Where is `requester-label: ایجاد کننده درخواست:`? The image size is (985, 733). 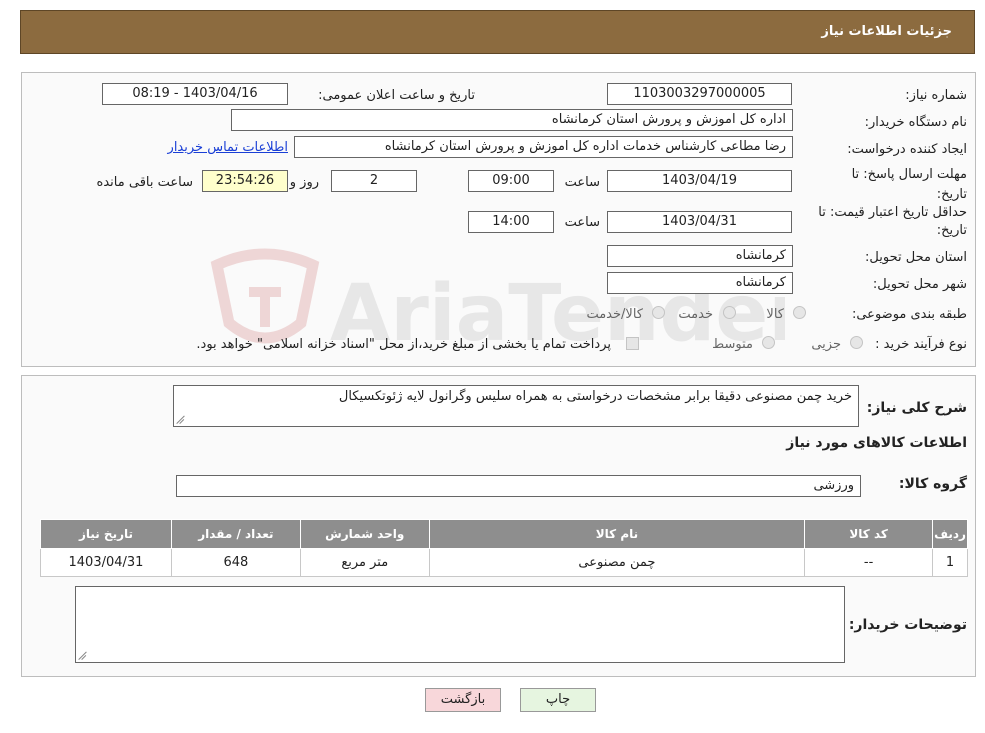
requester-label: ایجاد کننده درخواست: is located at coordinates (907, 149).